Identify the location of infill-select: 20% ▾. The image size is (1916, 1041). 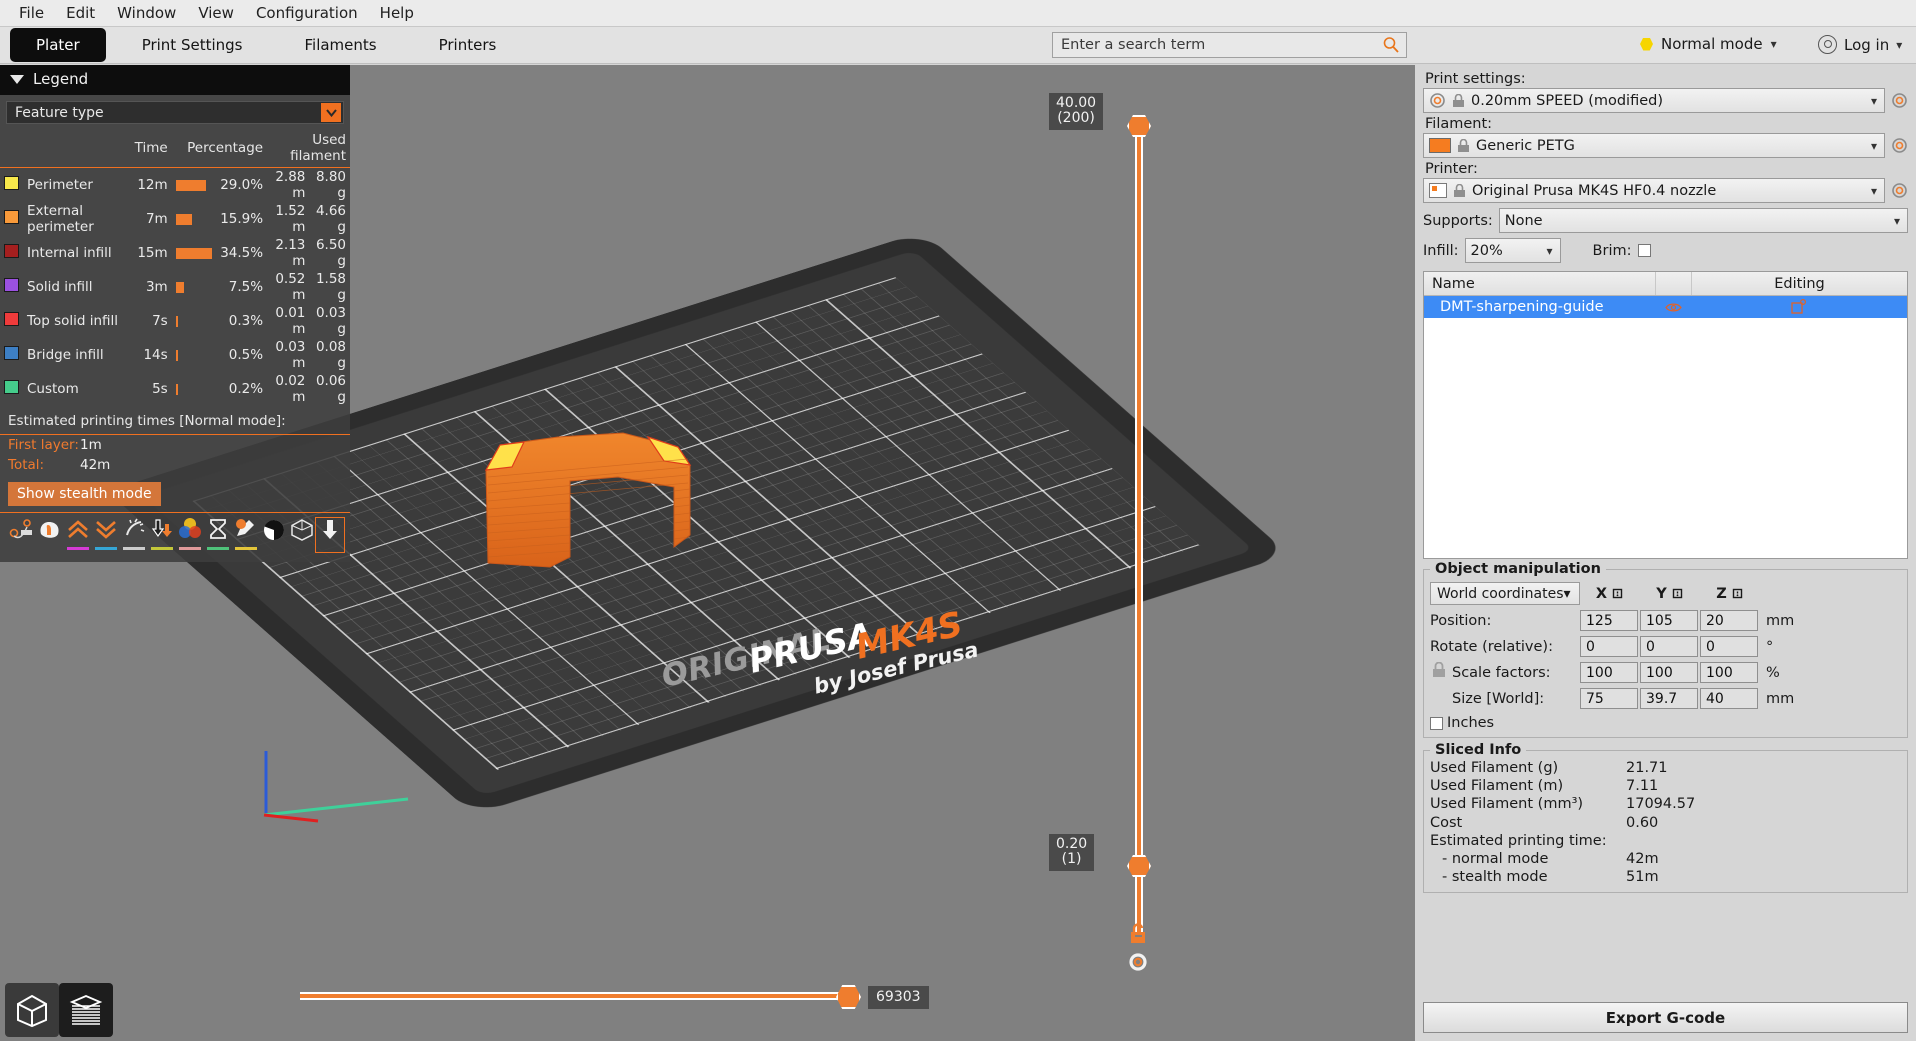
(1512, 250).